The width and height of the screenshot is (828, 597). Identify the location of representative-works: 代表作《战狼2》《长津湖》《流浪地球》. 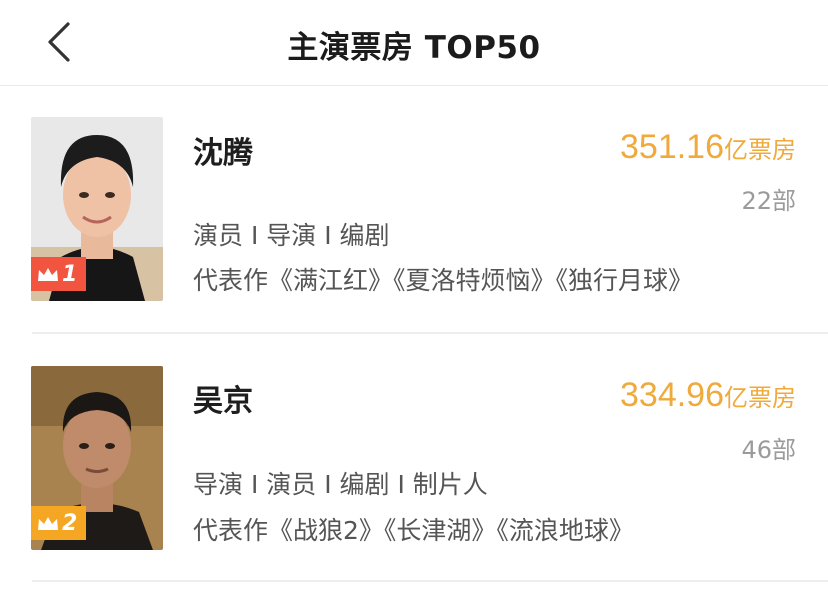
(413, 530).